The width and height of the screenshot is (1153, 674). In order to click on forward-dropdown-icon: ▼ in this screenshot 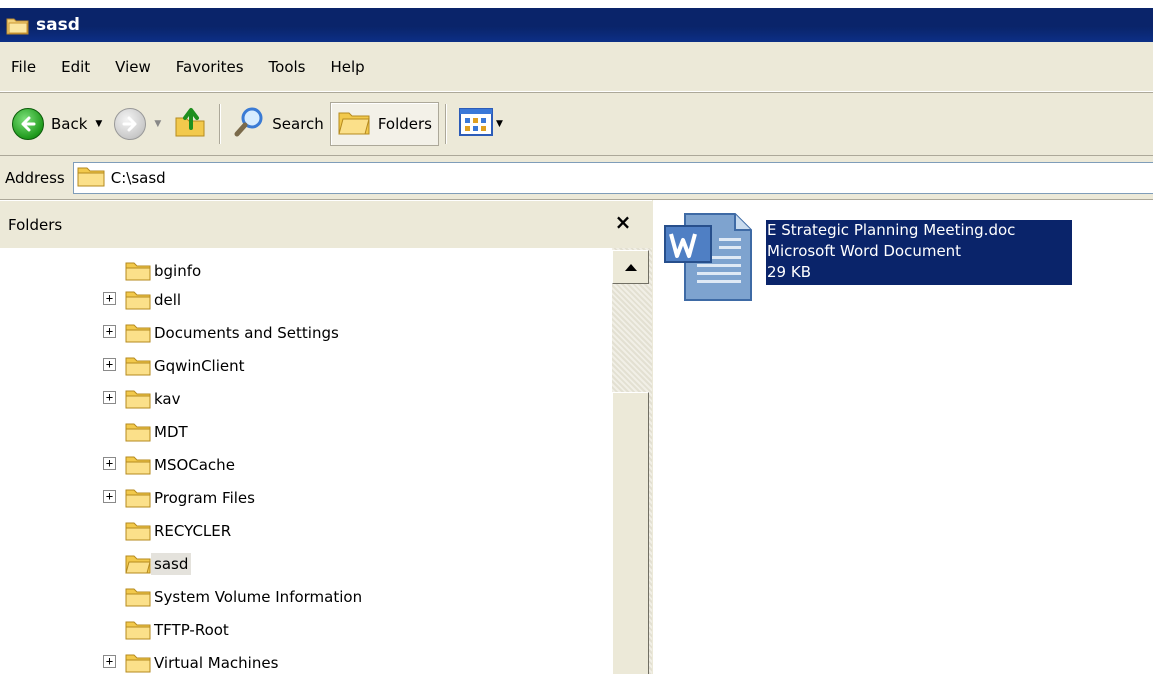, I will do `click(157, 124)`.